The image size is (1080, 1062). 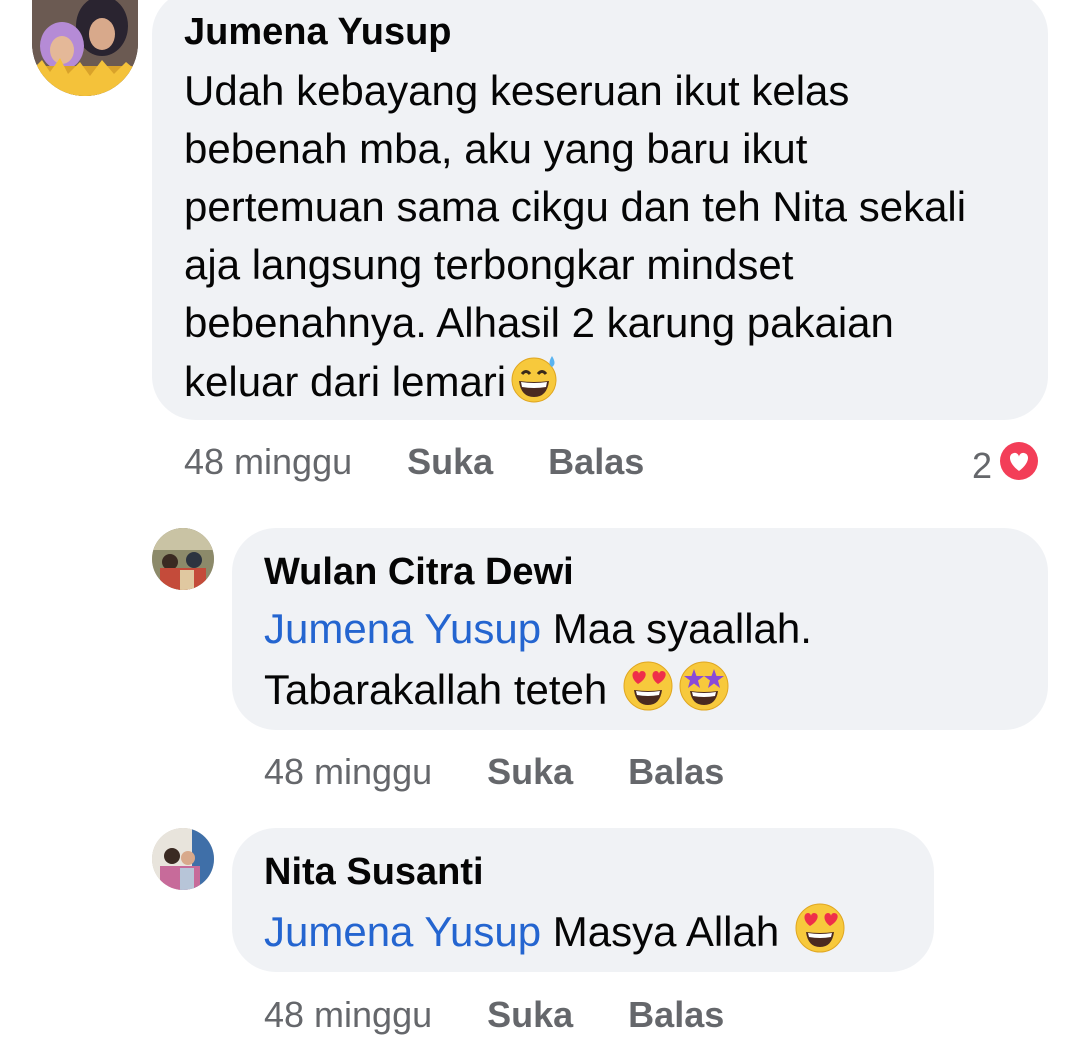 I want to click on reply-author: Nita Susanti, so click(x=584, y=872).